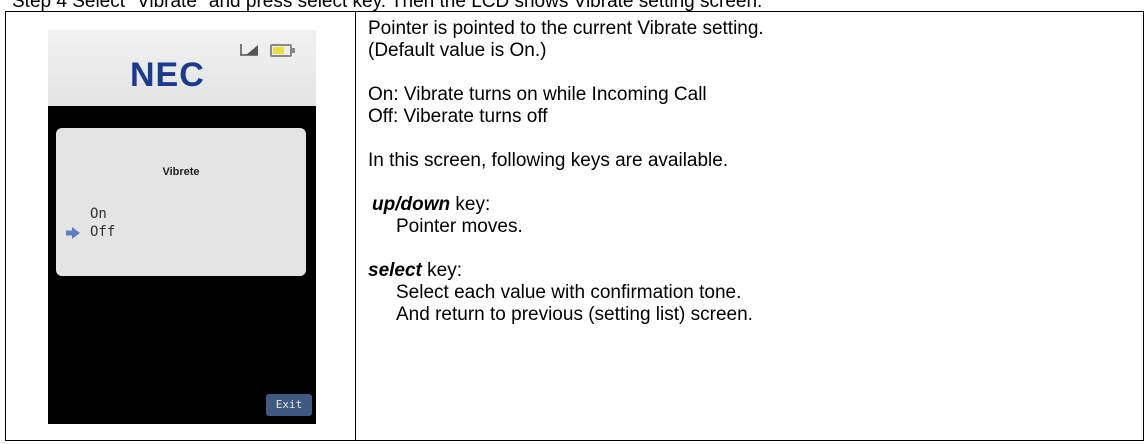 The width and height of the screenshot is (1148, 444). Describe the element at coordinates (458, 116) in the screenshot. I see `off-description: Off: Viberate turns off` at that location.